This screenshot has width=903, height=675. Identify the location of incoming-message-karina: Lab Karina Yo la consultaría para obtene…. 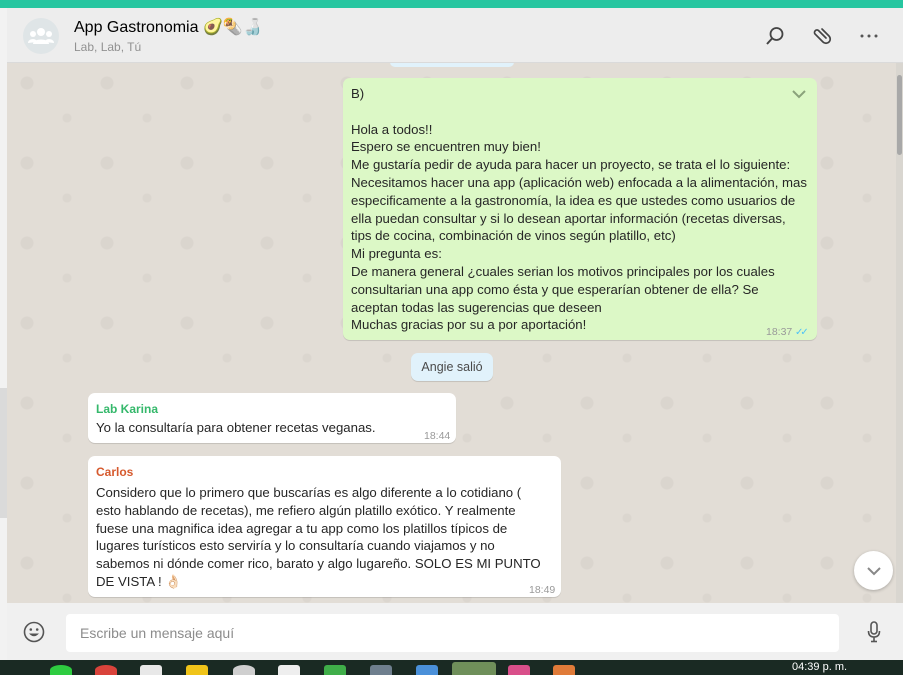
(272, 418).